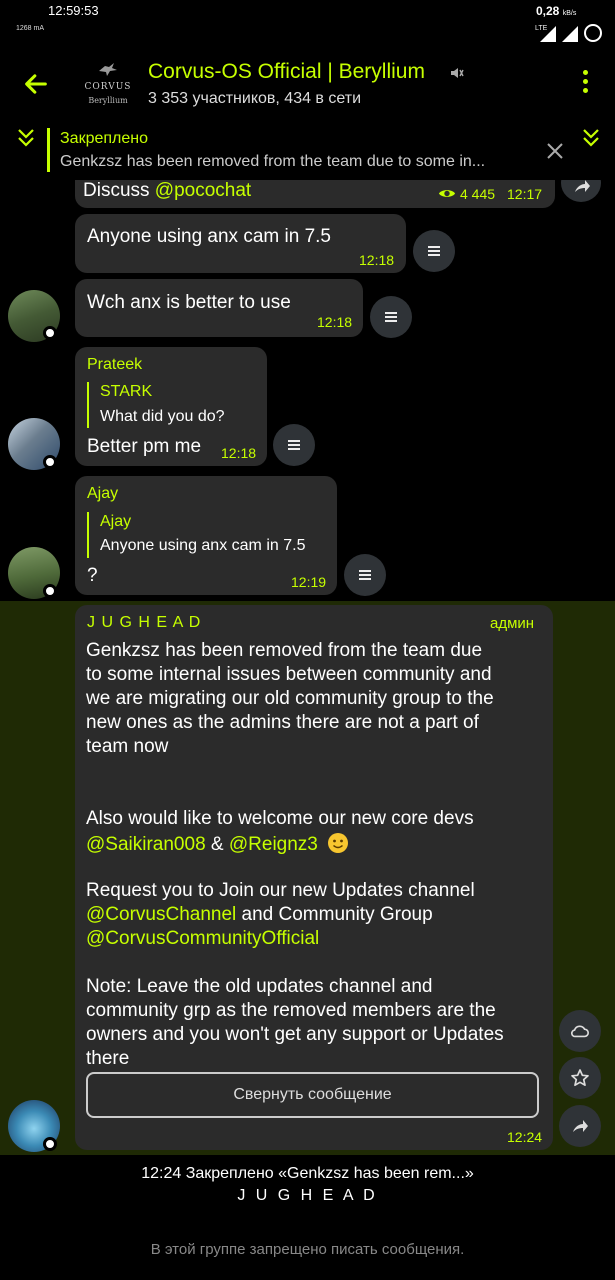  I want to click on status-bar: 12:59:53 1268 mA 0,28 kB/s LTE, so click(307, 24).